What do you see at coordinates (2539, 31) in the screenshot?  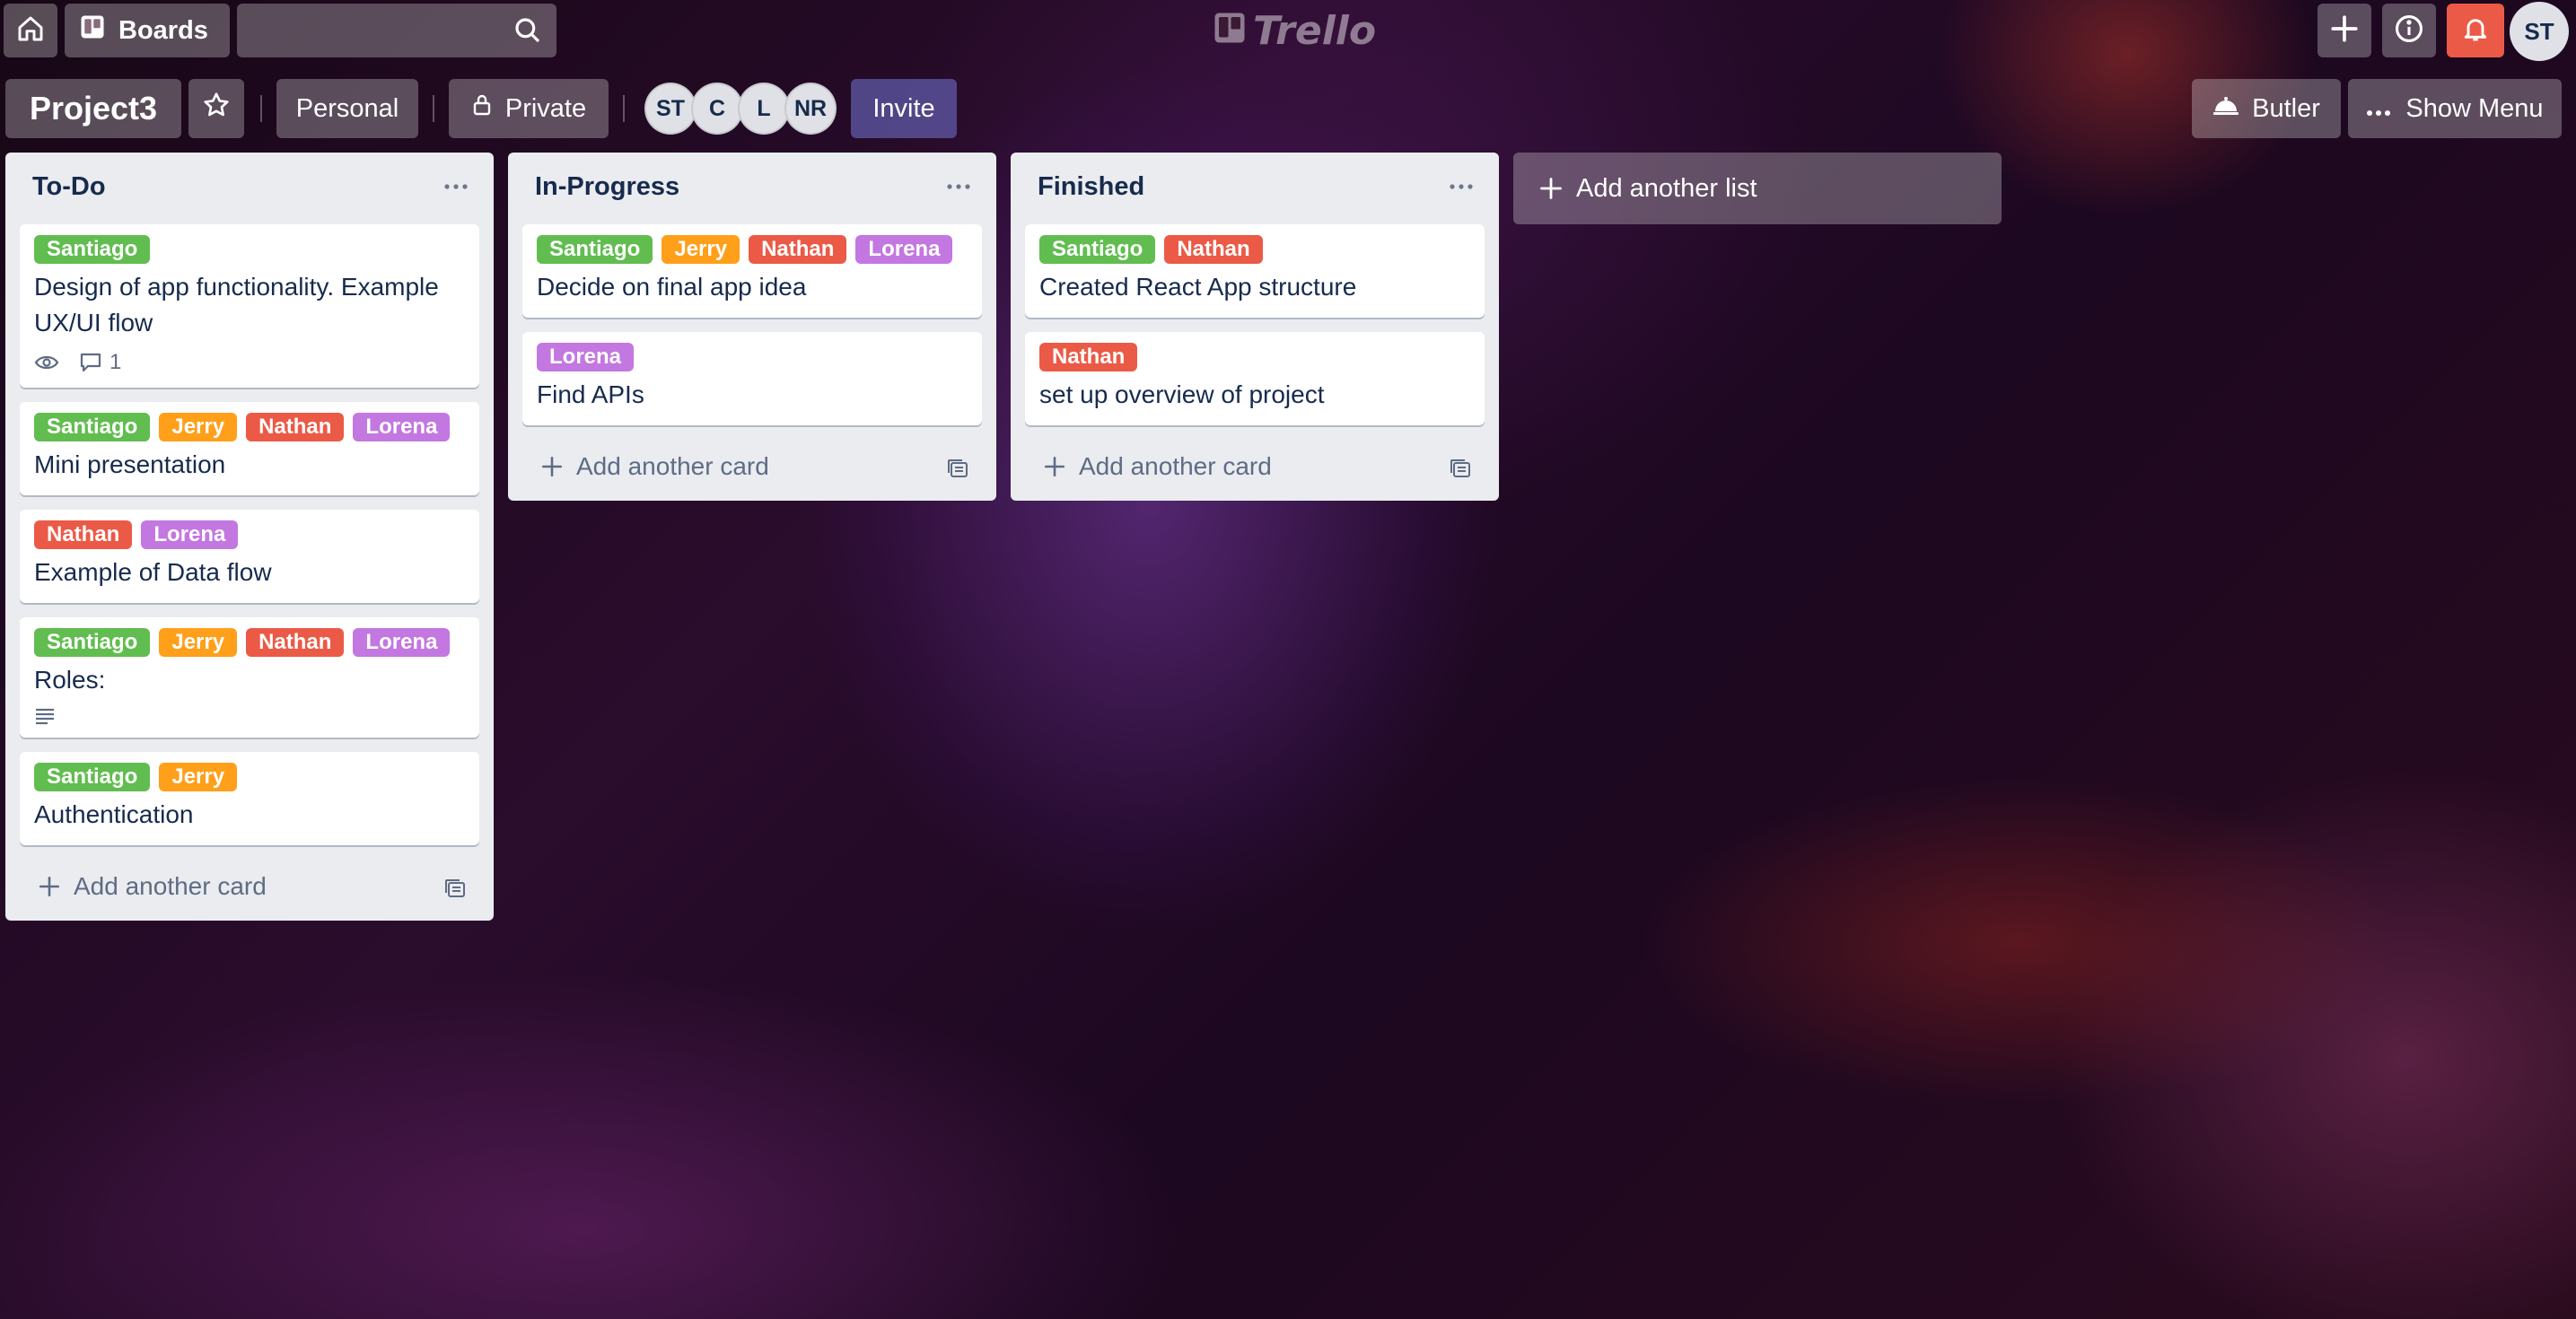 I see `user-avatar: ST` at bounding box center [2539, 31].